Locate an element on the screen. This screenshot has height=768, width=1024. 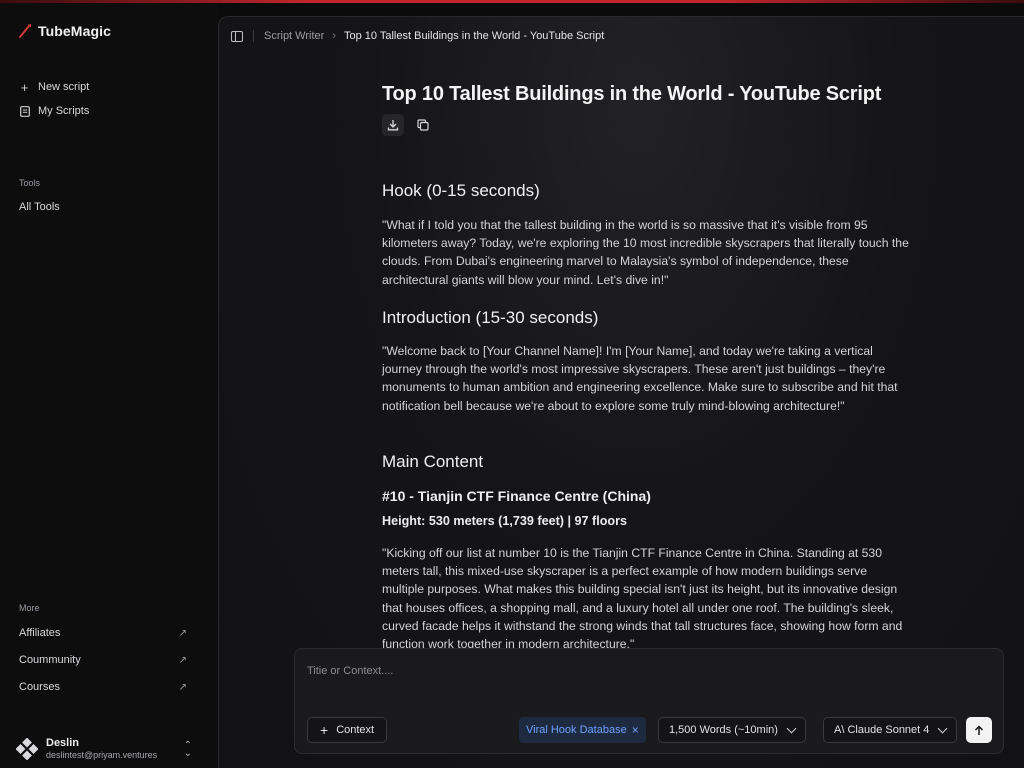
model-select: A\ Claude Sonnet 4 is located at coordinates (890, 730).